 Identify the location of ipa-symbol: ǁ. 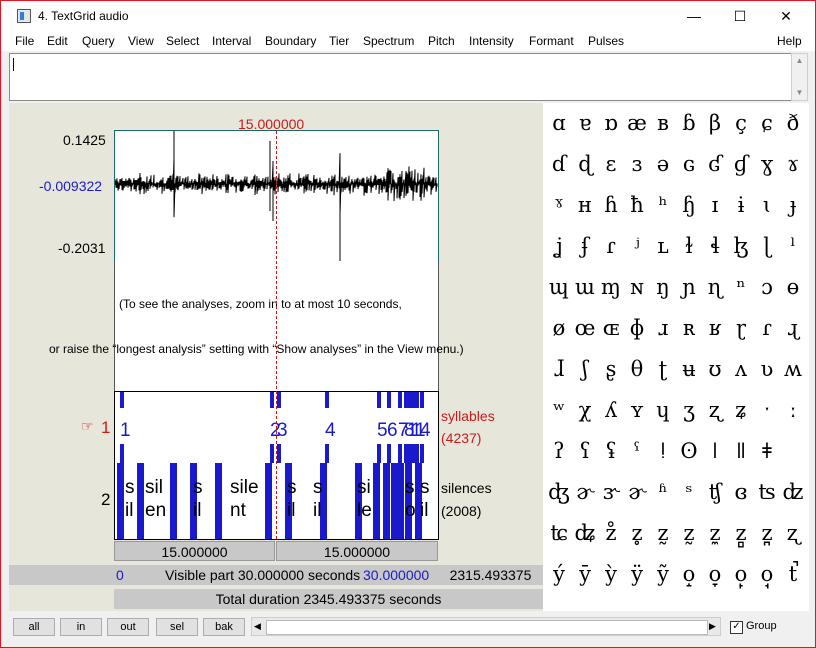
(741, 451).